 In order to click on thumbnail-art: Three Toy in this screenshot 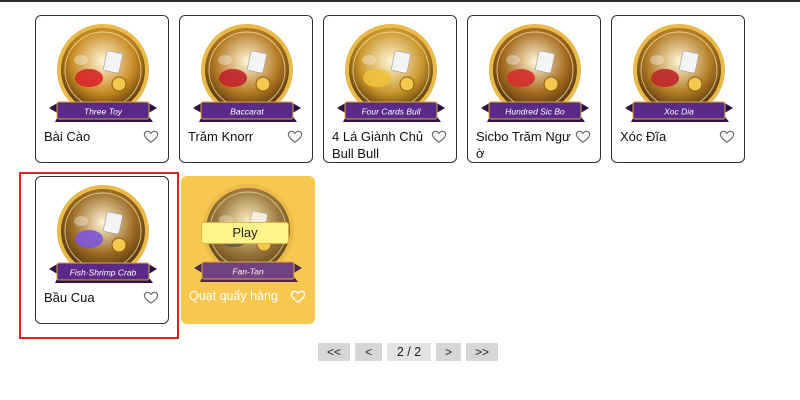, I will do `click(103, 73)`.